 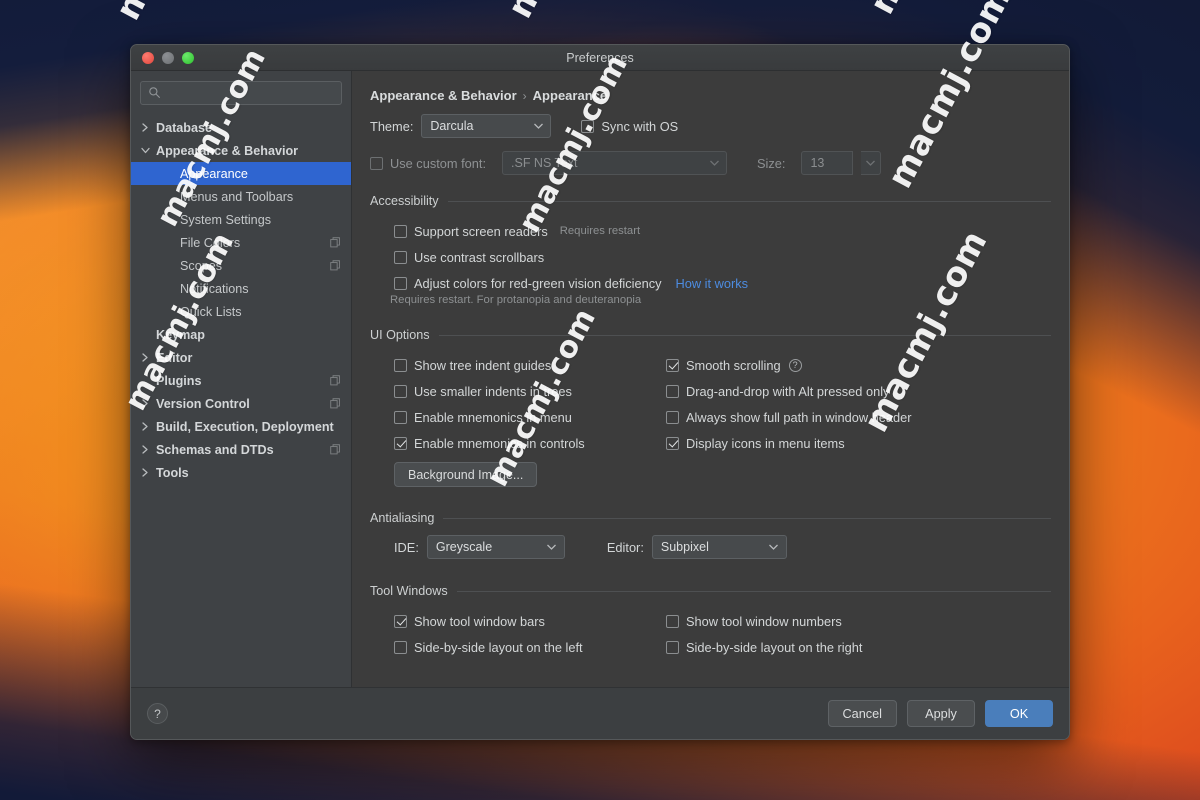 I want to click on drag-and-drop-with-alt-pressed-only-checkbox: Drag-and-drop with Alt pressed only, so click(x=777, y=391).